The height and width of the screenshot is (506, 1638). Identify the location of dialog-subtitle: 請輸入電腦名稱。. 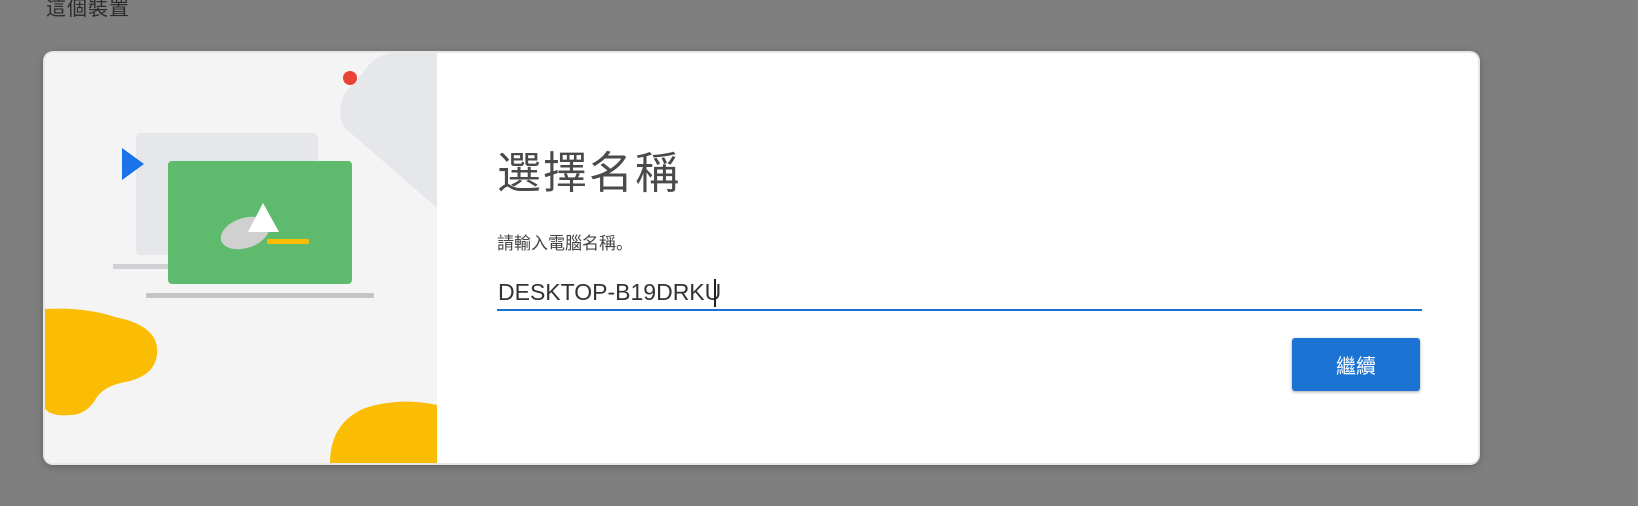
(565, 244).